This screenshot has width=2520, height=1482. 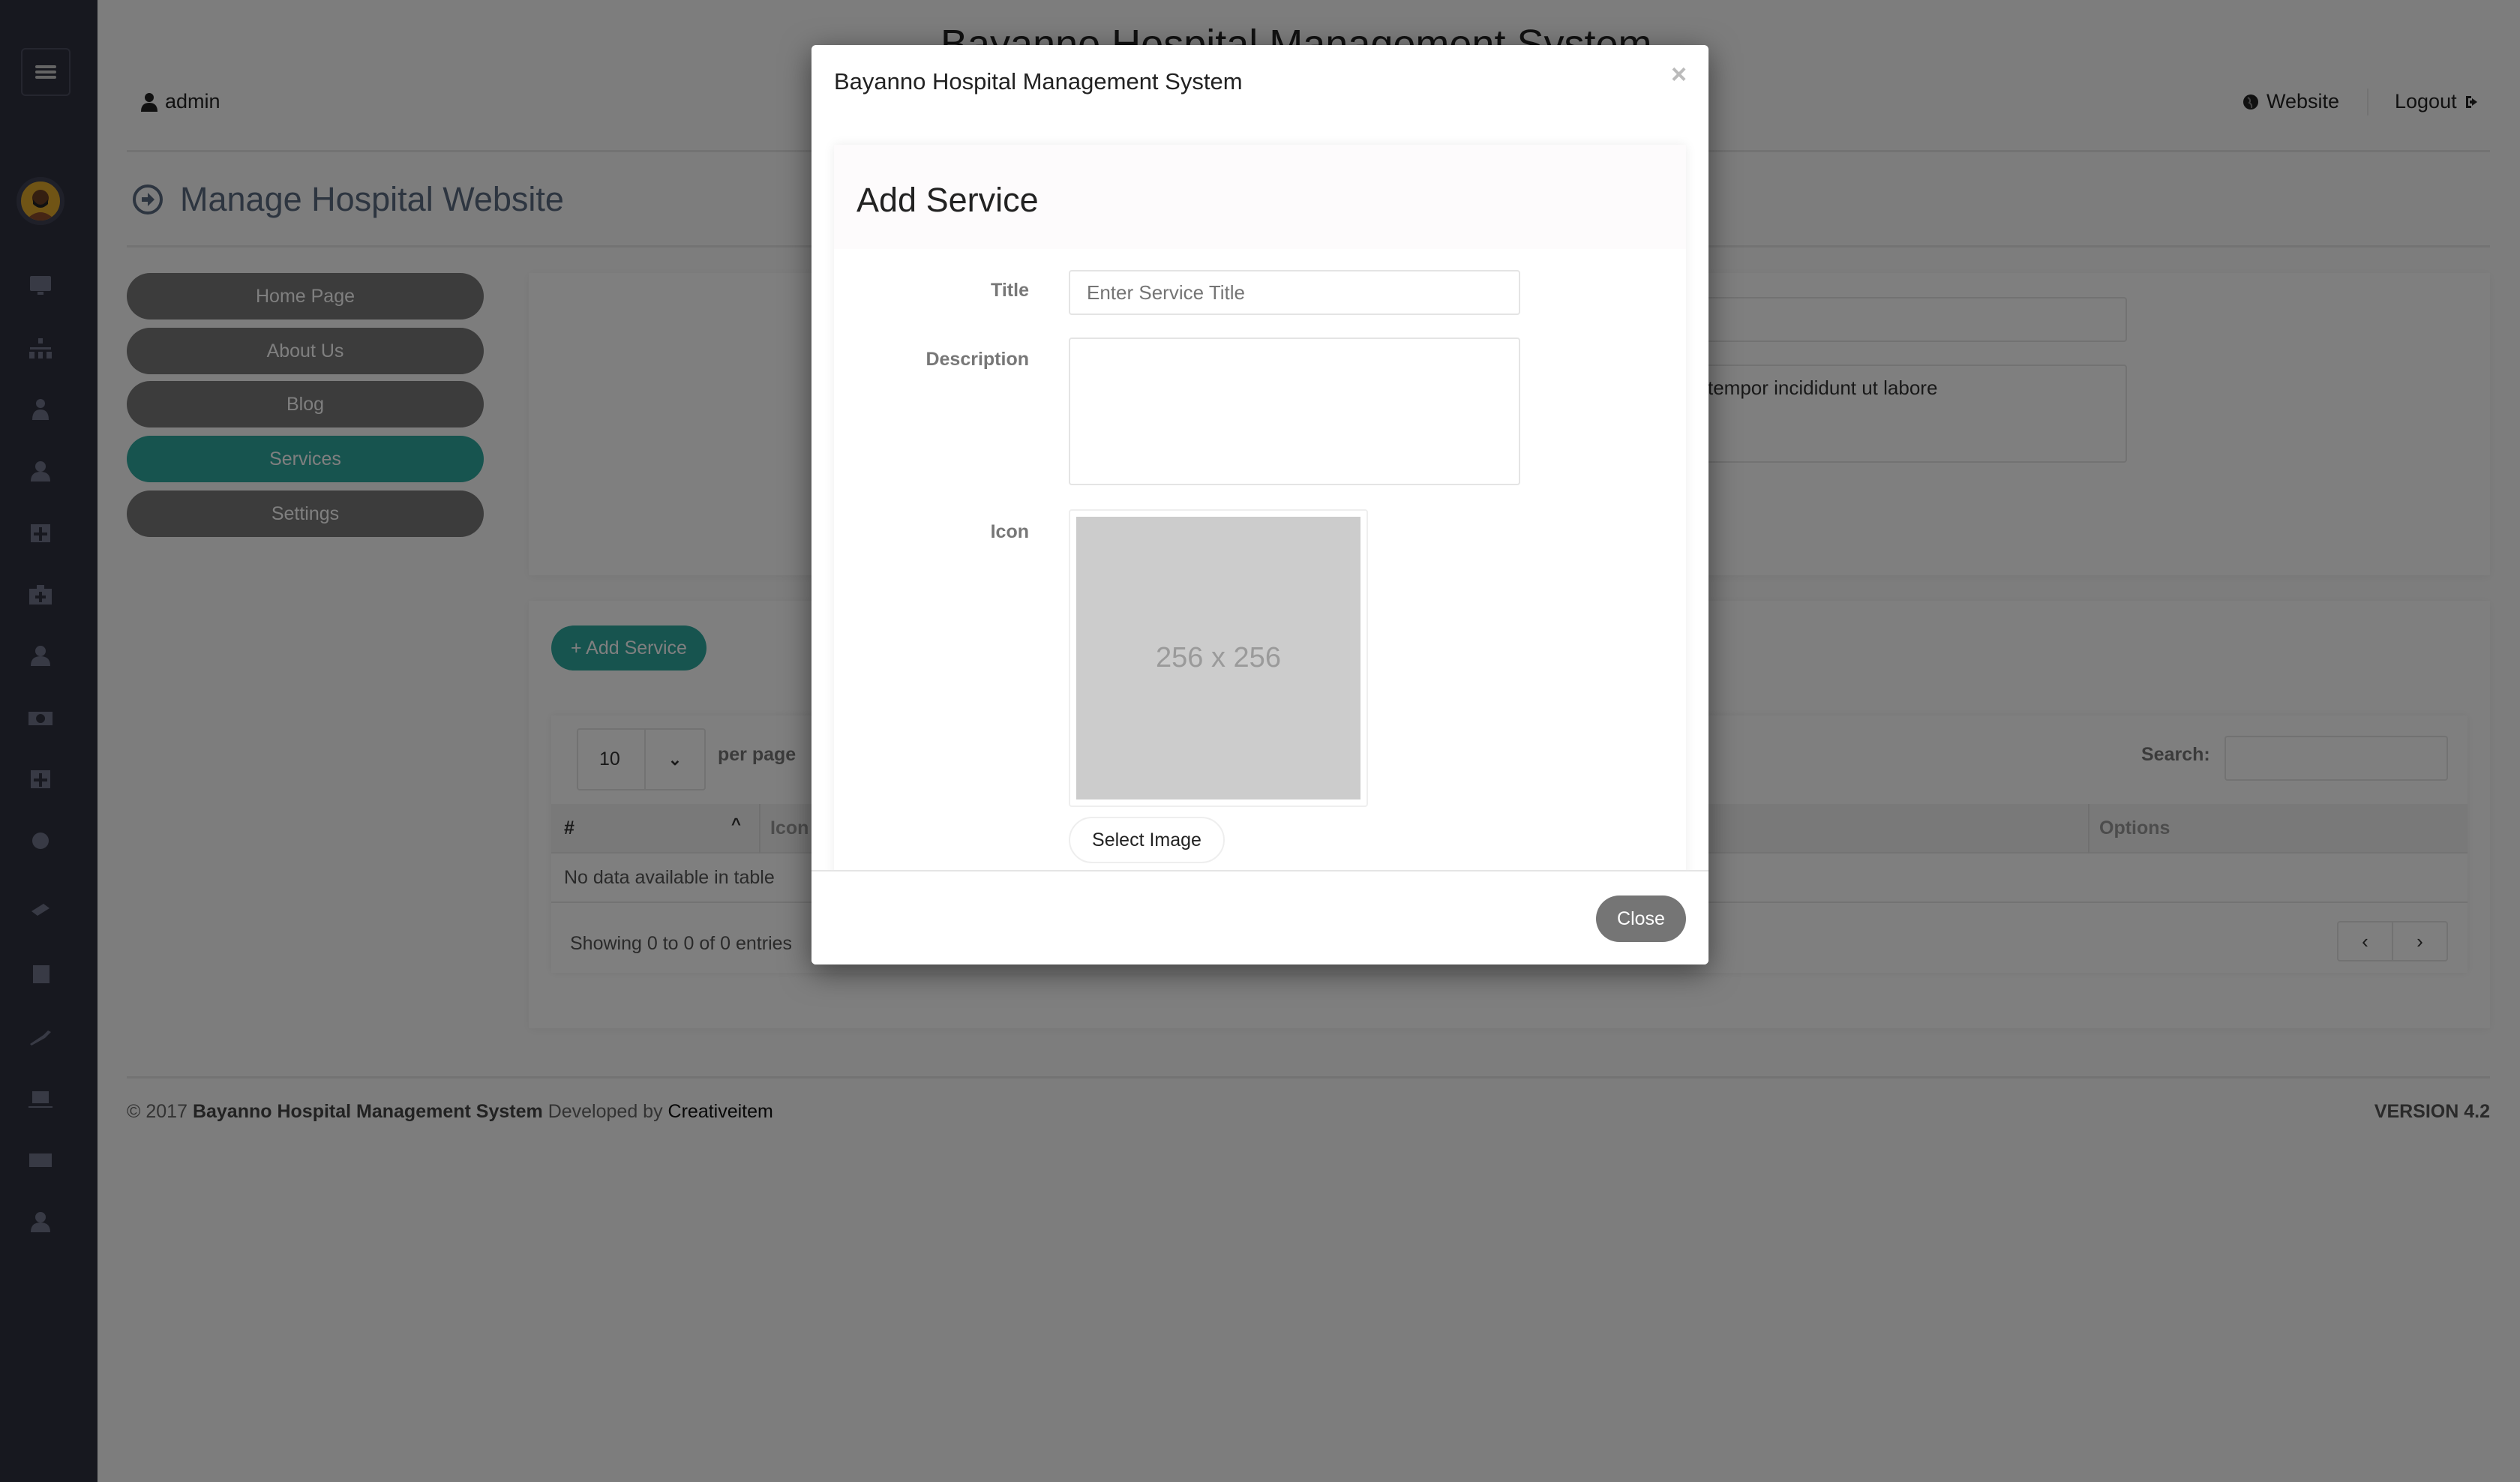 What do you see at coordinates (1294, 411) in the screenshot?
I see `service-description-textarea` at bounding box center [1294, 411].